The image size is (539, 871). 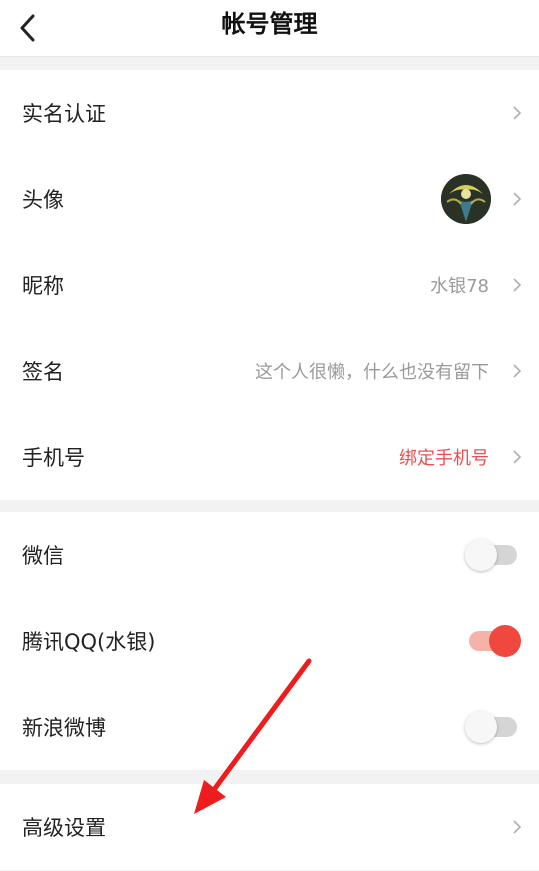 What do you see at coordinates (466, 199) in the screenshot?
I see `avatar-image` at bounding box center [466, 199].